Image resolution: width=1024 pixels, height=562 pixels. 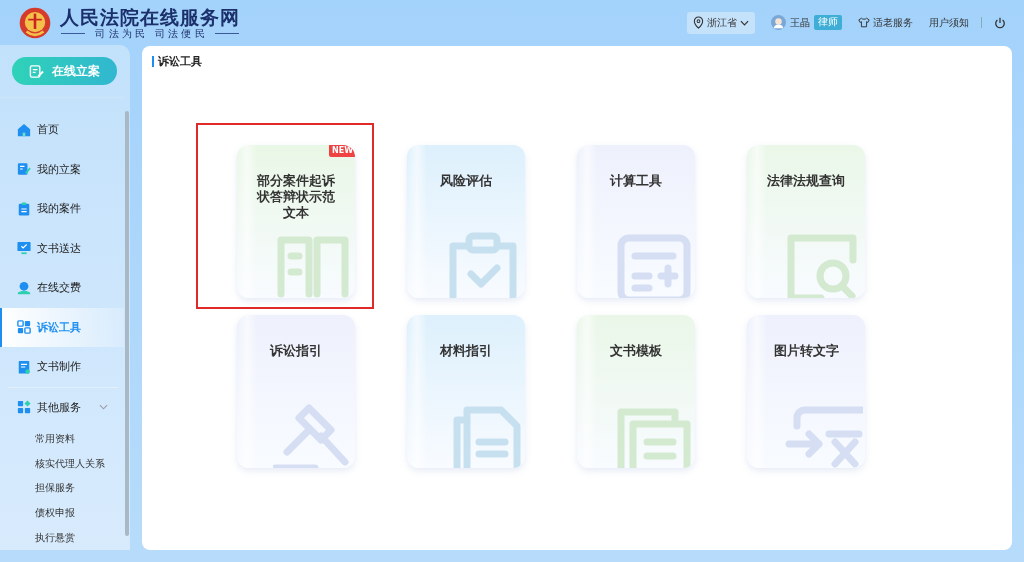 What do you see at coordinates (150, 17) in the screenshot?
I see `site-title: 人民法院在线服务网` at bounding box center [150, 17].